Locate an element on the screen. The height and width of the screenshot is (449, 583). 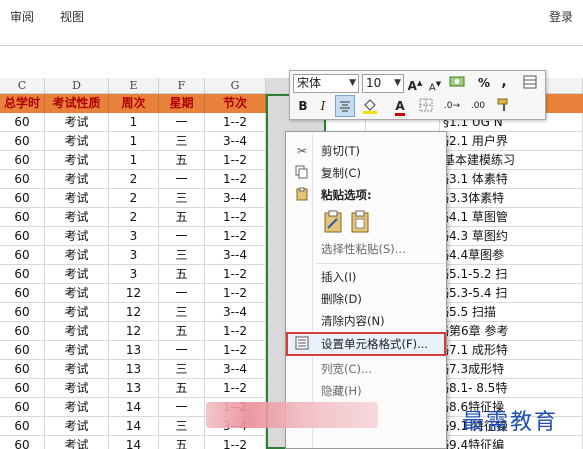
column-header-e: E is located at coordinates (134, 86).